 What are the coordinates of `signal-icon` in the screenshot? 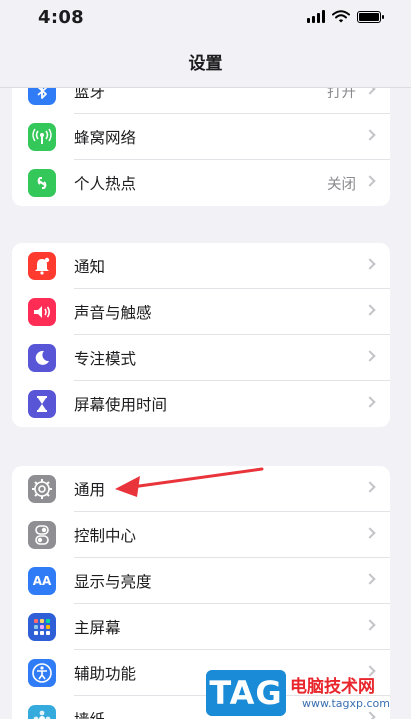 It's located at (316, 16).